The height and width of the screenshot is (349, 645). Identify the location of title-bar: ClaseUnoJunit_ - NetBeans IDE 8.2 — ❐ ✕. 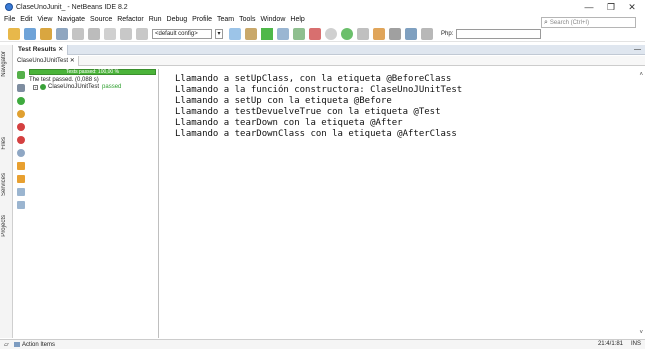
(322, 7).